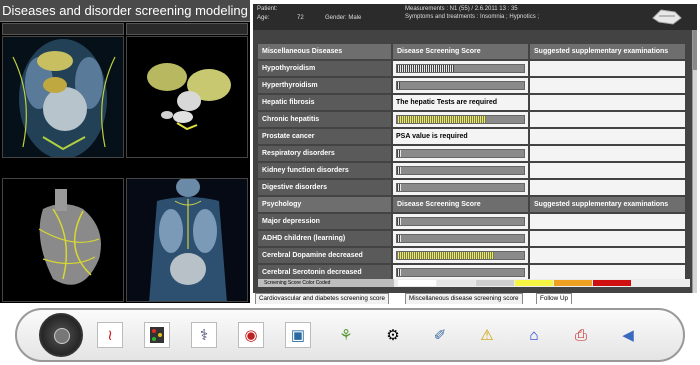  Describe the element at coordinates (324, 204) in the screenshot. I see `section-title: Psychology` at that location.